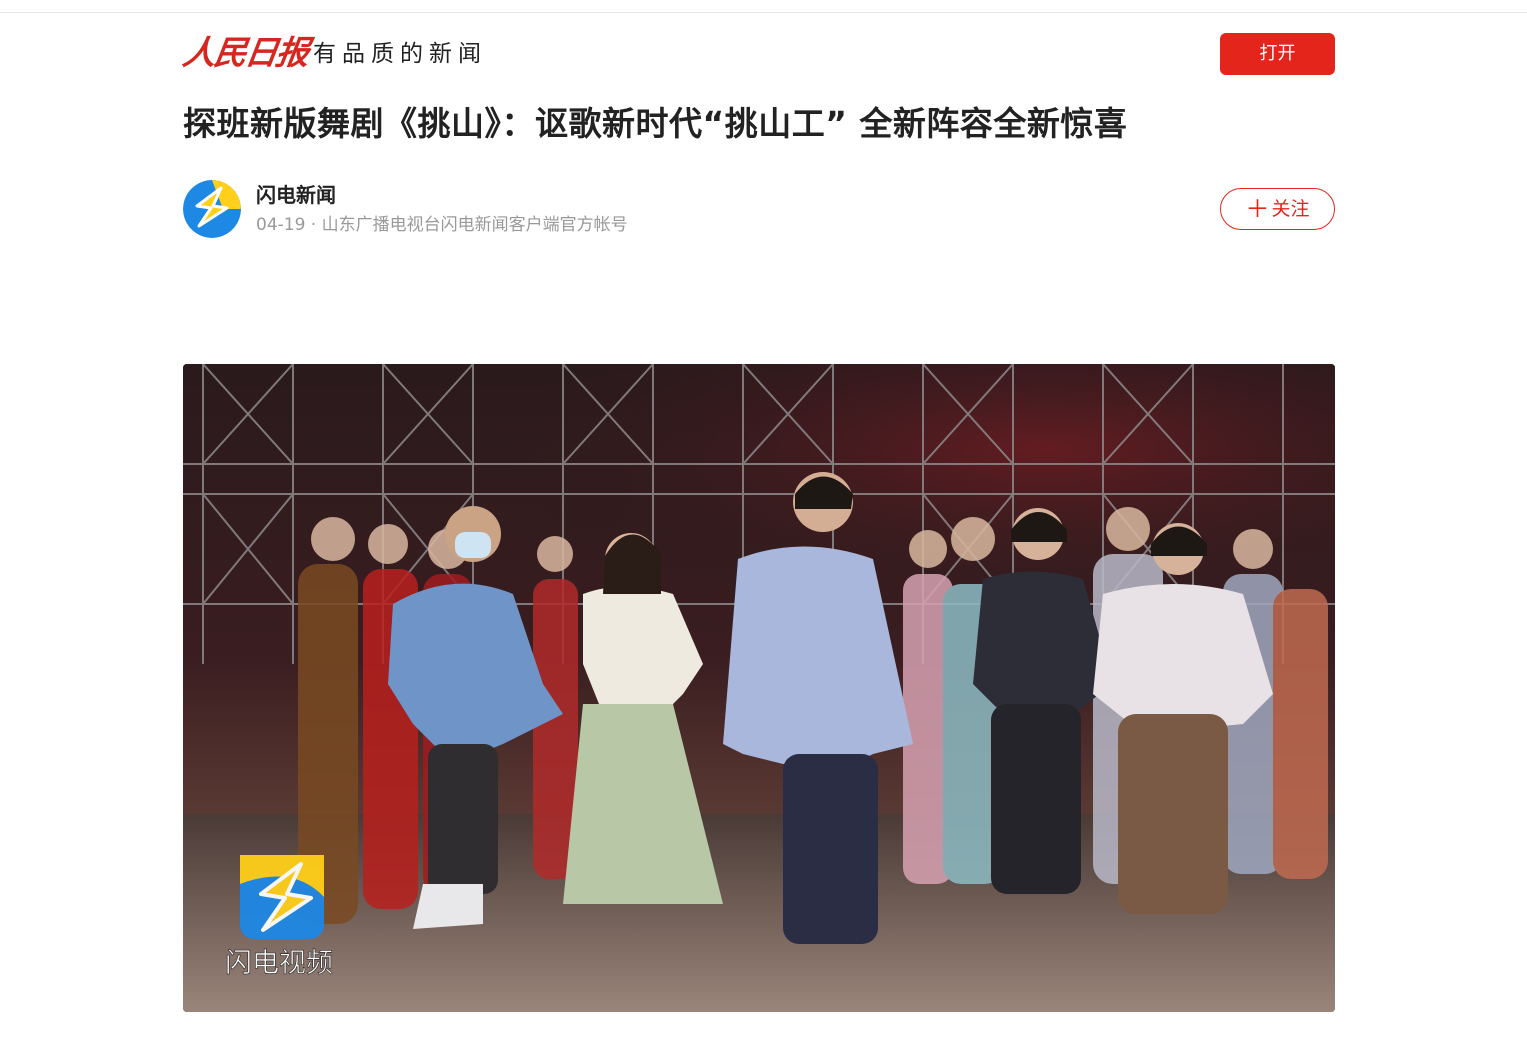 This screenshot has width=1527, height=1063. I want to click on watermark-text: 闪电视频, so click(279, 963).